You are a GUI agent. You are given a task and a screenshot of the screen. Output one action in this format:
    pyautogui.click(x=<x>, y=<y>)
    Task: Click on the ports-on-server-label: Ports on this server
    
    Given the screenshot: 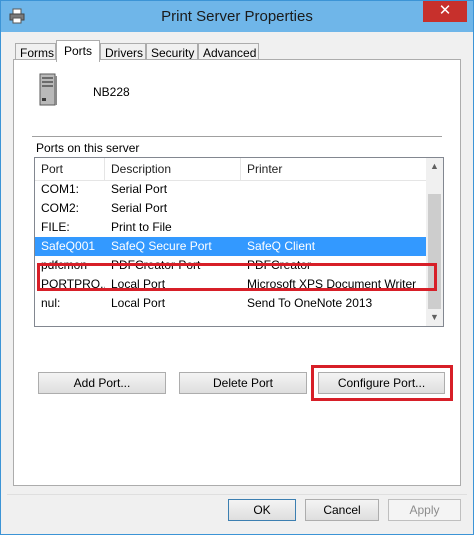 What is the action you would take?
    pyautogui.click(x=88, y=148)
    